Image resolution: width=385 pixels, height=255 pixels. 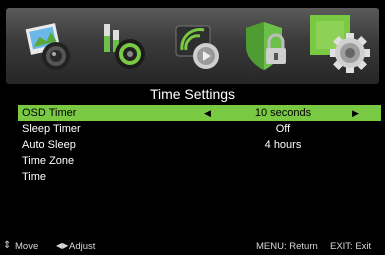 I want to click on time-zone-row: Time Zone, so click(x=199, y=161).